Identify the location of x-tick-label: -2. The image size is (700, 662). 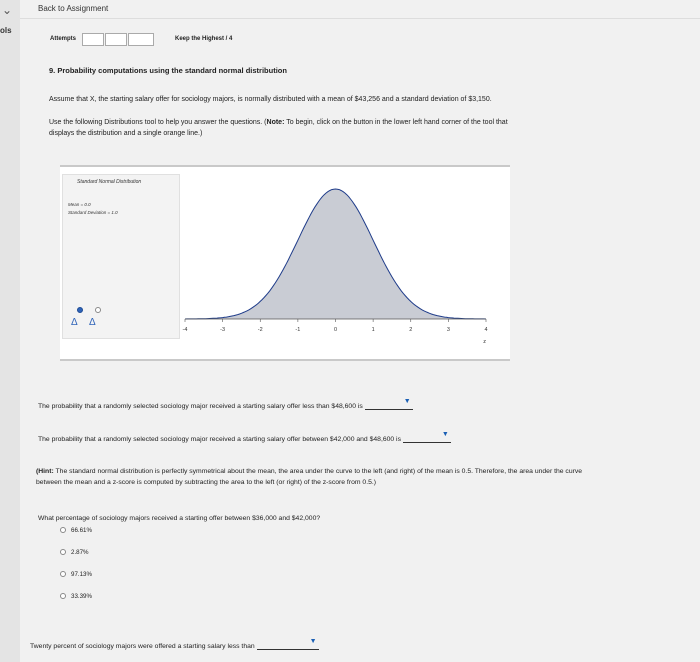
(260, 330).